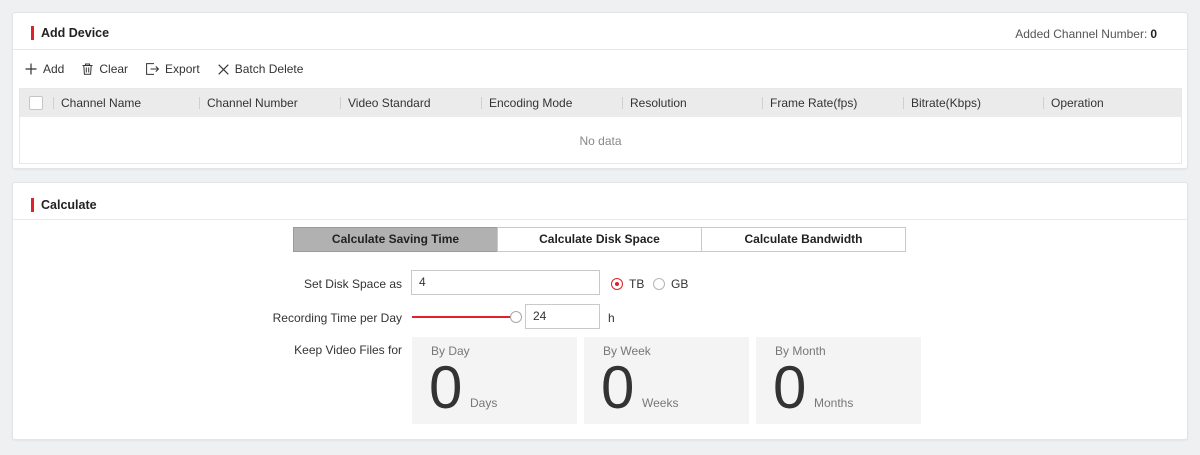 This screenshot has width=1200, height=455. I want to click on column-header: Encoding Mode, so click(551, 103).